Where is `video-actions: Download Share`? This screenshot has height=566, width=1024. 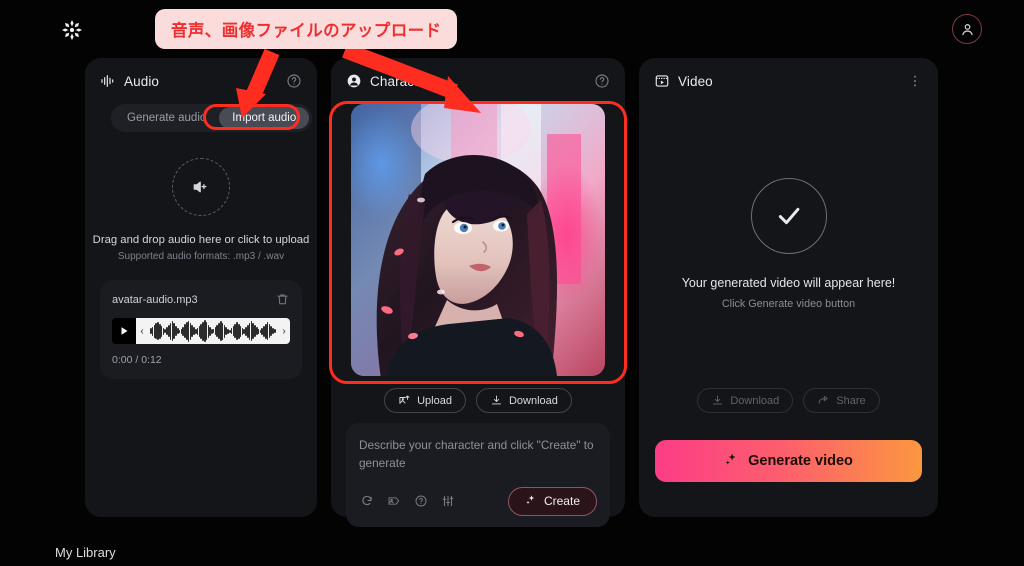 video-actions: Download Share is located at coordinates (788, 400).